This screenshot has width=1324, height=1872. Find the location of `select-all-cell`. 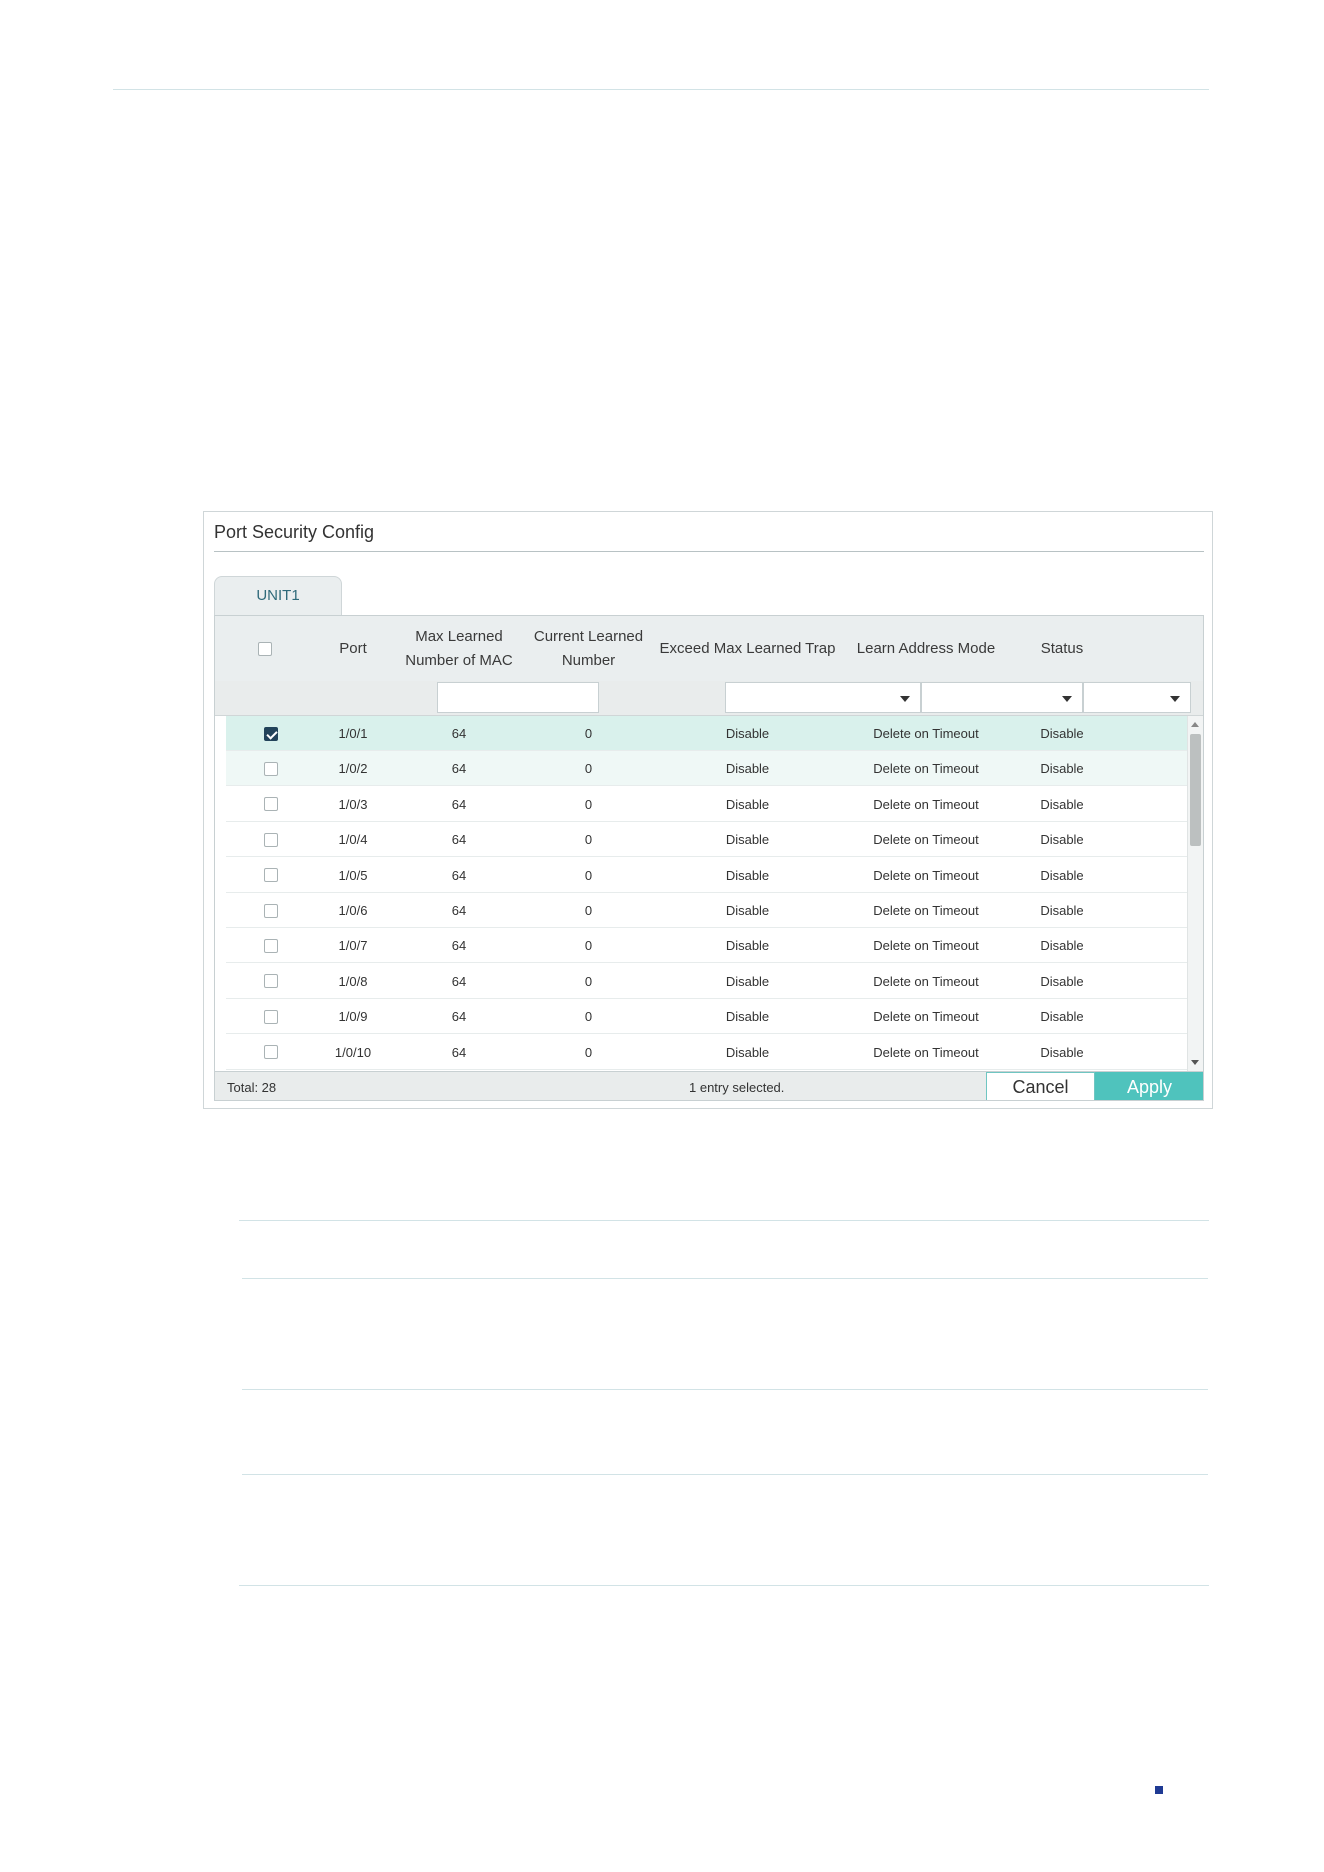

select-all-cell is located at coordinates (265, 648).